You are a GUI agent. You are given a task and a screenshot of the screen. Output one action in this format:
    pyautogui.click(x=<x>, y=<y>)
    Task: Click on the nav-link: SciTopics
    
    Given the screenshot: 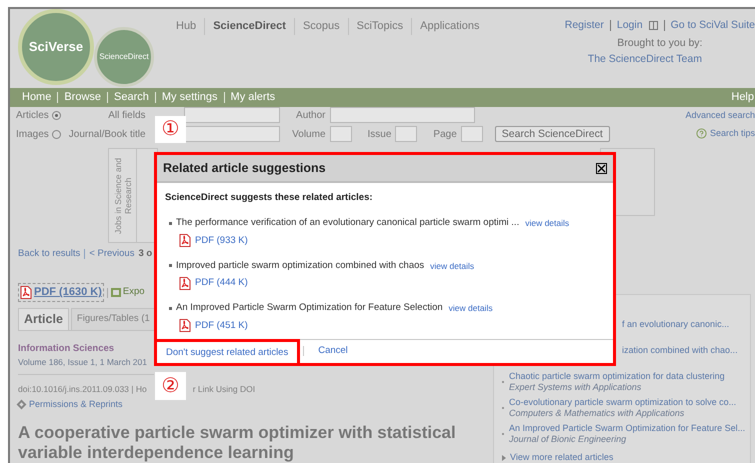 What is the action you would take?
    pyautogui.click(x=380, y=26)
    